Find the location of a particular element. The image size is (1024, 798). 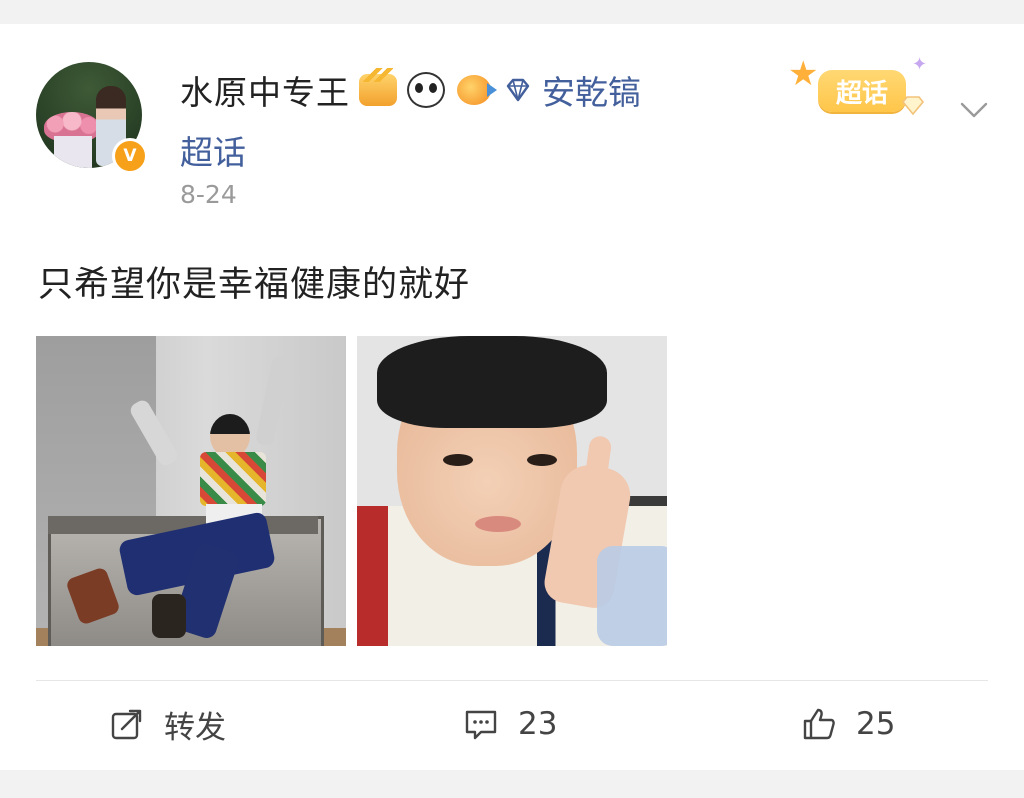

topic-link: 安乾镐 is located at coordinates (591, 90).